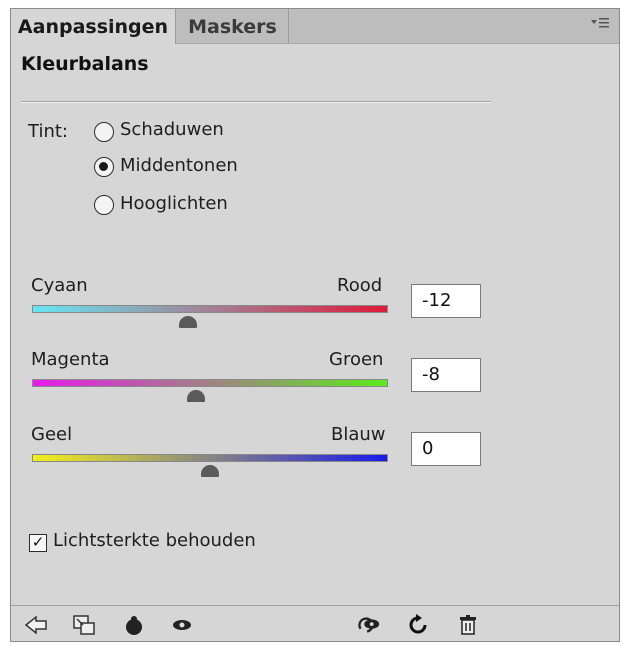 This screenshot has width=629, height=646. Describe the element at coordinates (48, 131) in the screenshot. I see `tint-label: Tint:` at that location.